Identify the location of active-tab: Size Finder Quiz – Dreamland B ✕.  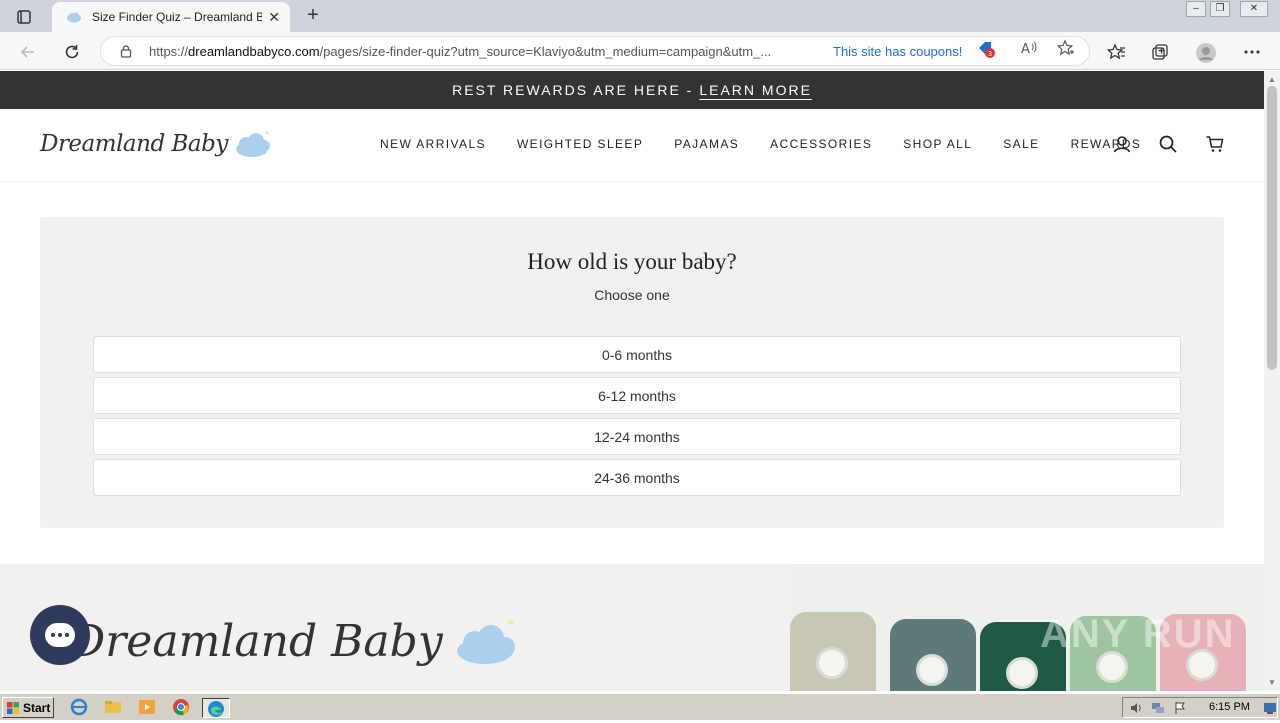
(171, 17).